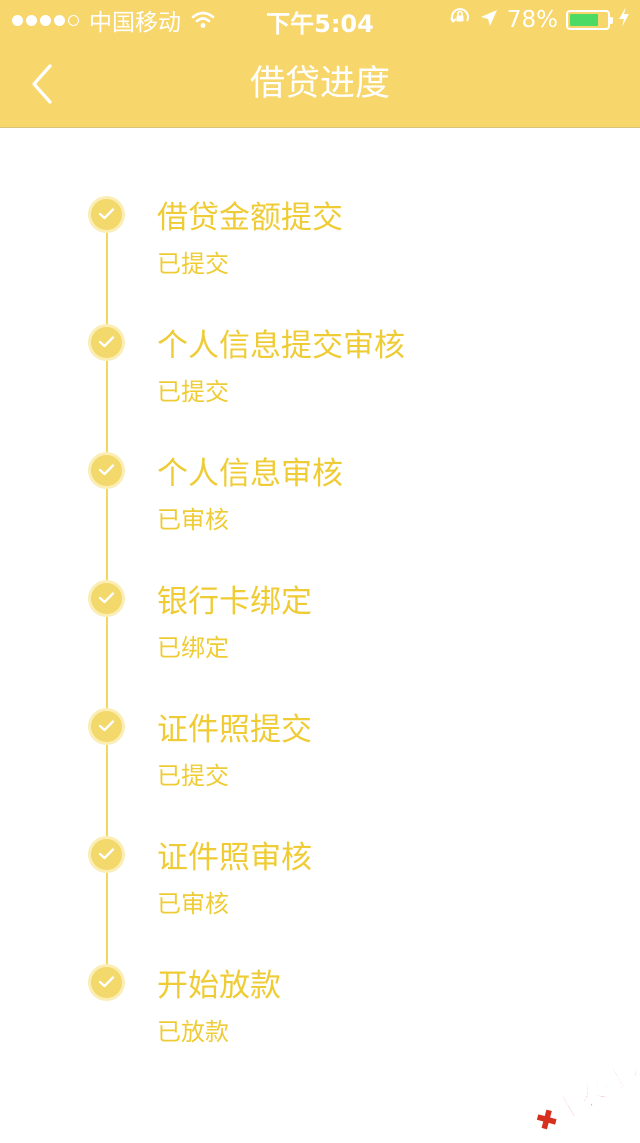 The image size is (640, 1143). What do you see at coordinates (532, 20) in the screenshot?
I see `battery-percent: 78%` at bounding box center [532, 20].